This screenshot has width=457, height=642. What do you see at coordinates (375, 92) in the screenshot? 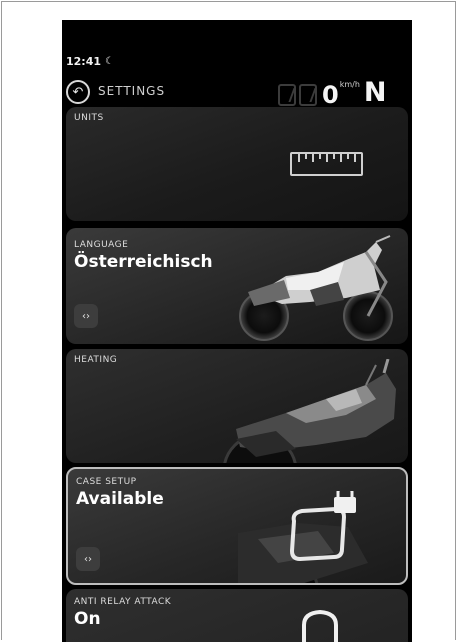
I see `gear-indicator: N` at bounding box center [375, 92].